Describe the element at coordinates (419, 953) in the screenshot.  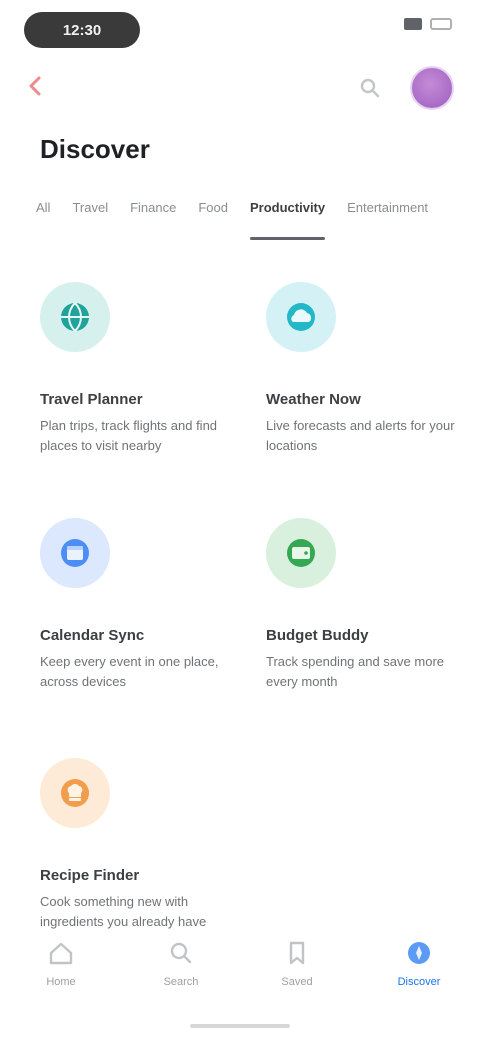
I see `compass-icon` at that location.